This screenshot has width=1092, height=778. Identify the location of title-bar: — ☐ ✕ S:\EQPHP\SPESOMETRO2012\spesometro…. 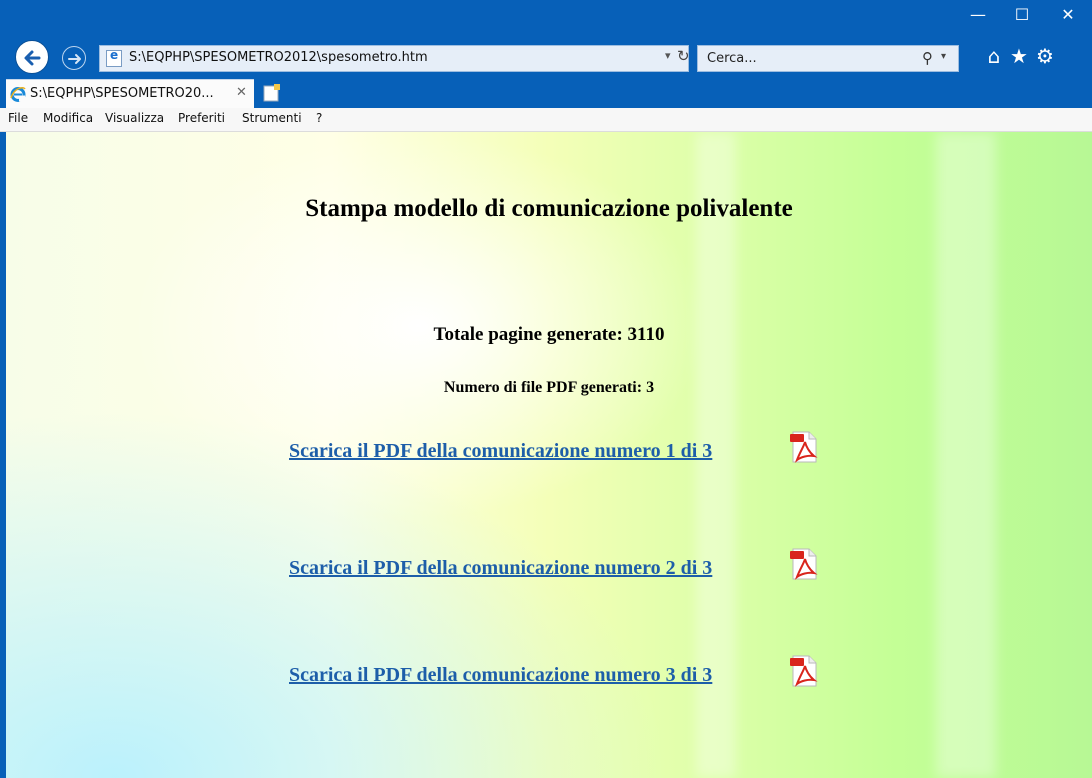
(546, 39).